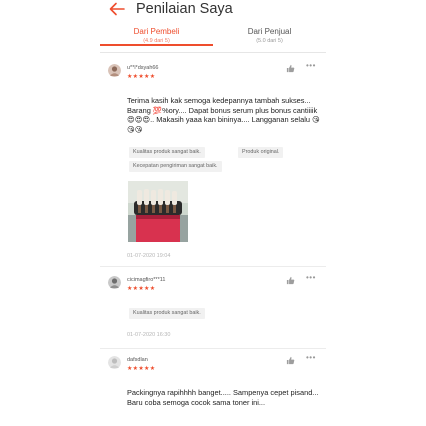 The image size is (426, 426). What do you see at coordinates (261, 152) in the screenshot?
I see `review-tag: Produk original.` at bounding box center [261, 152].